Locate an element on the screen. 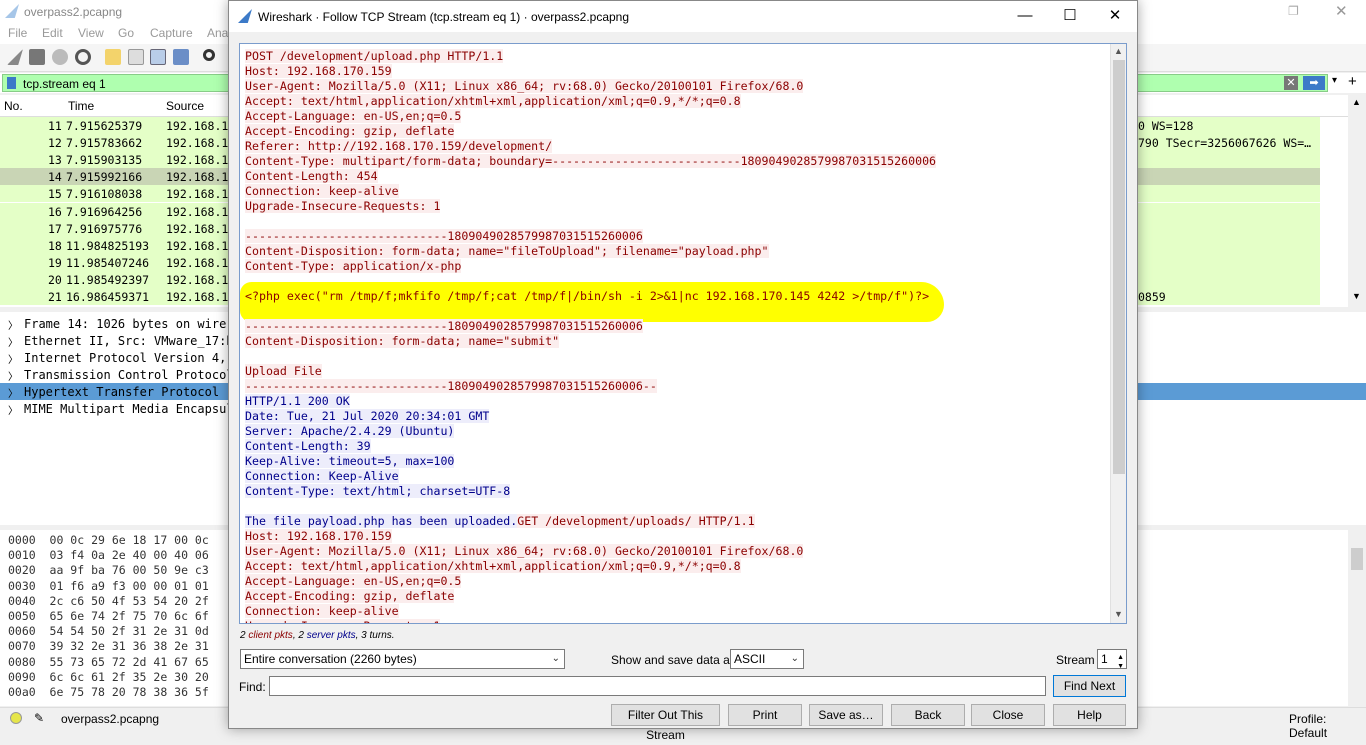 This screenshot has width=1366, height=745. back-button: Back is located at coordinates (928, 715).